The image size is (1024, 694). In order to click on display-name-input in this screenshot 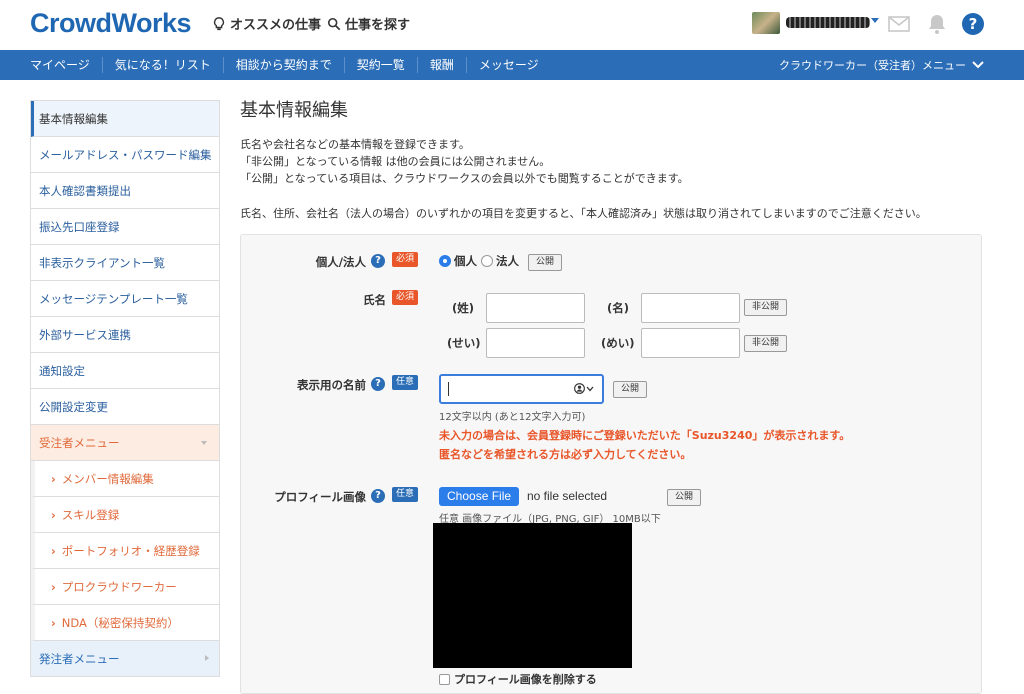, I will do `click(521, 389)`.